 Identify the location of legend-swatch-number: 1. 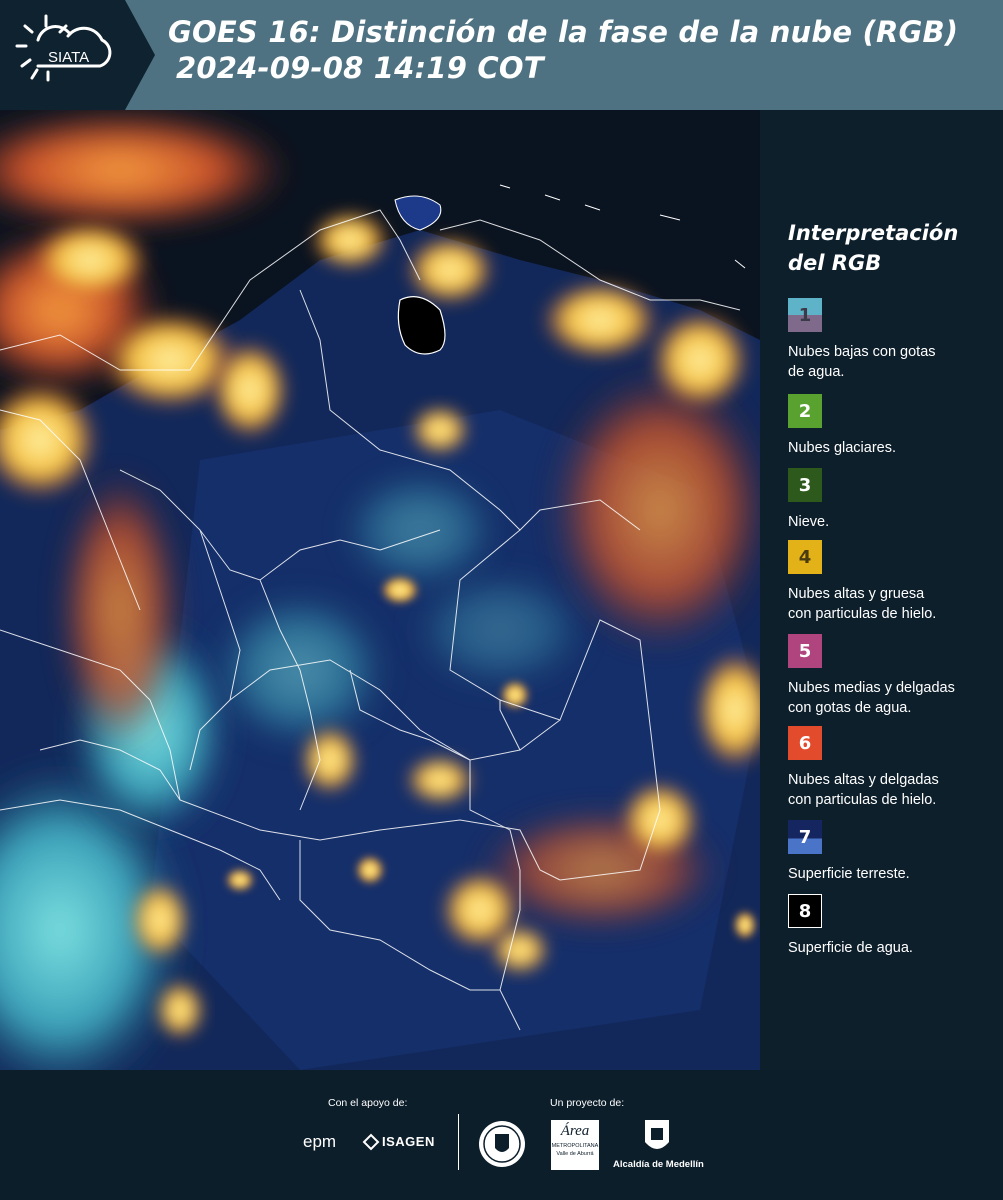
(805, 315).